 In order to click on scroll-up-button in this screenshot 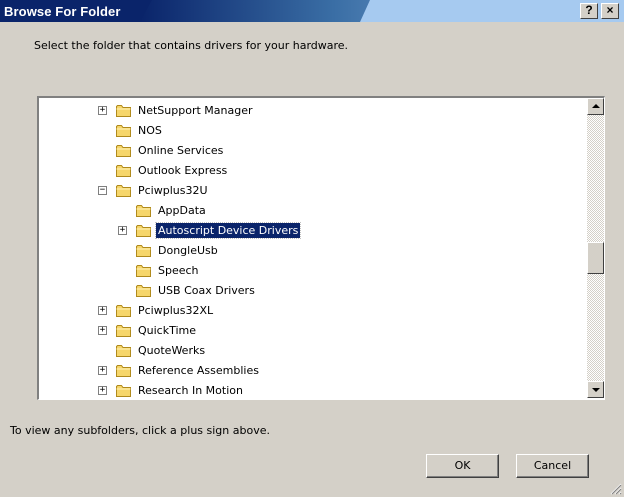, I will do `click(595, 106)`.